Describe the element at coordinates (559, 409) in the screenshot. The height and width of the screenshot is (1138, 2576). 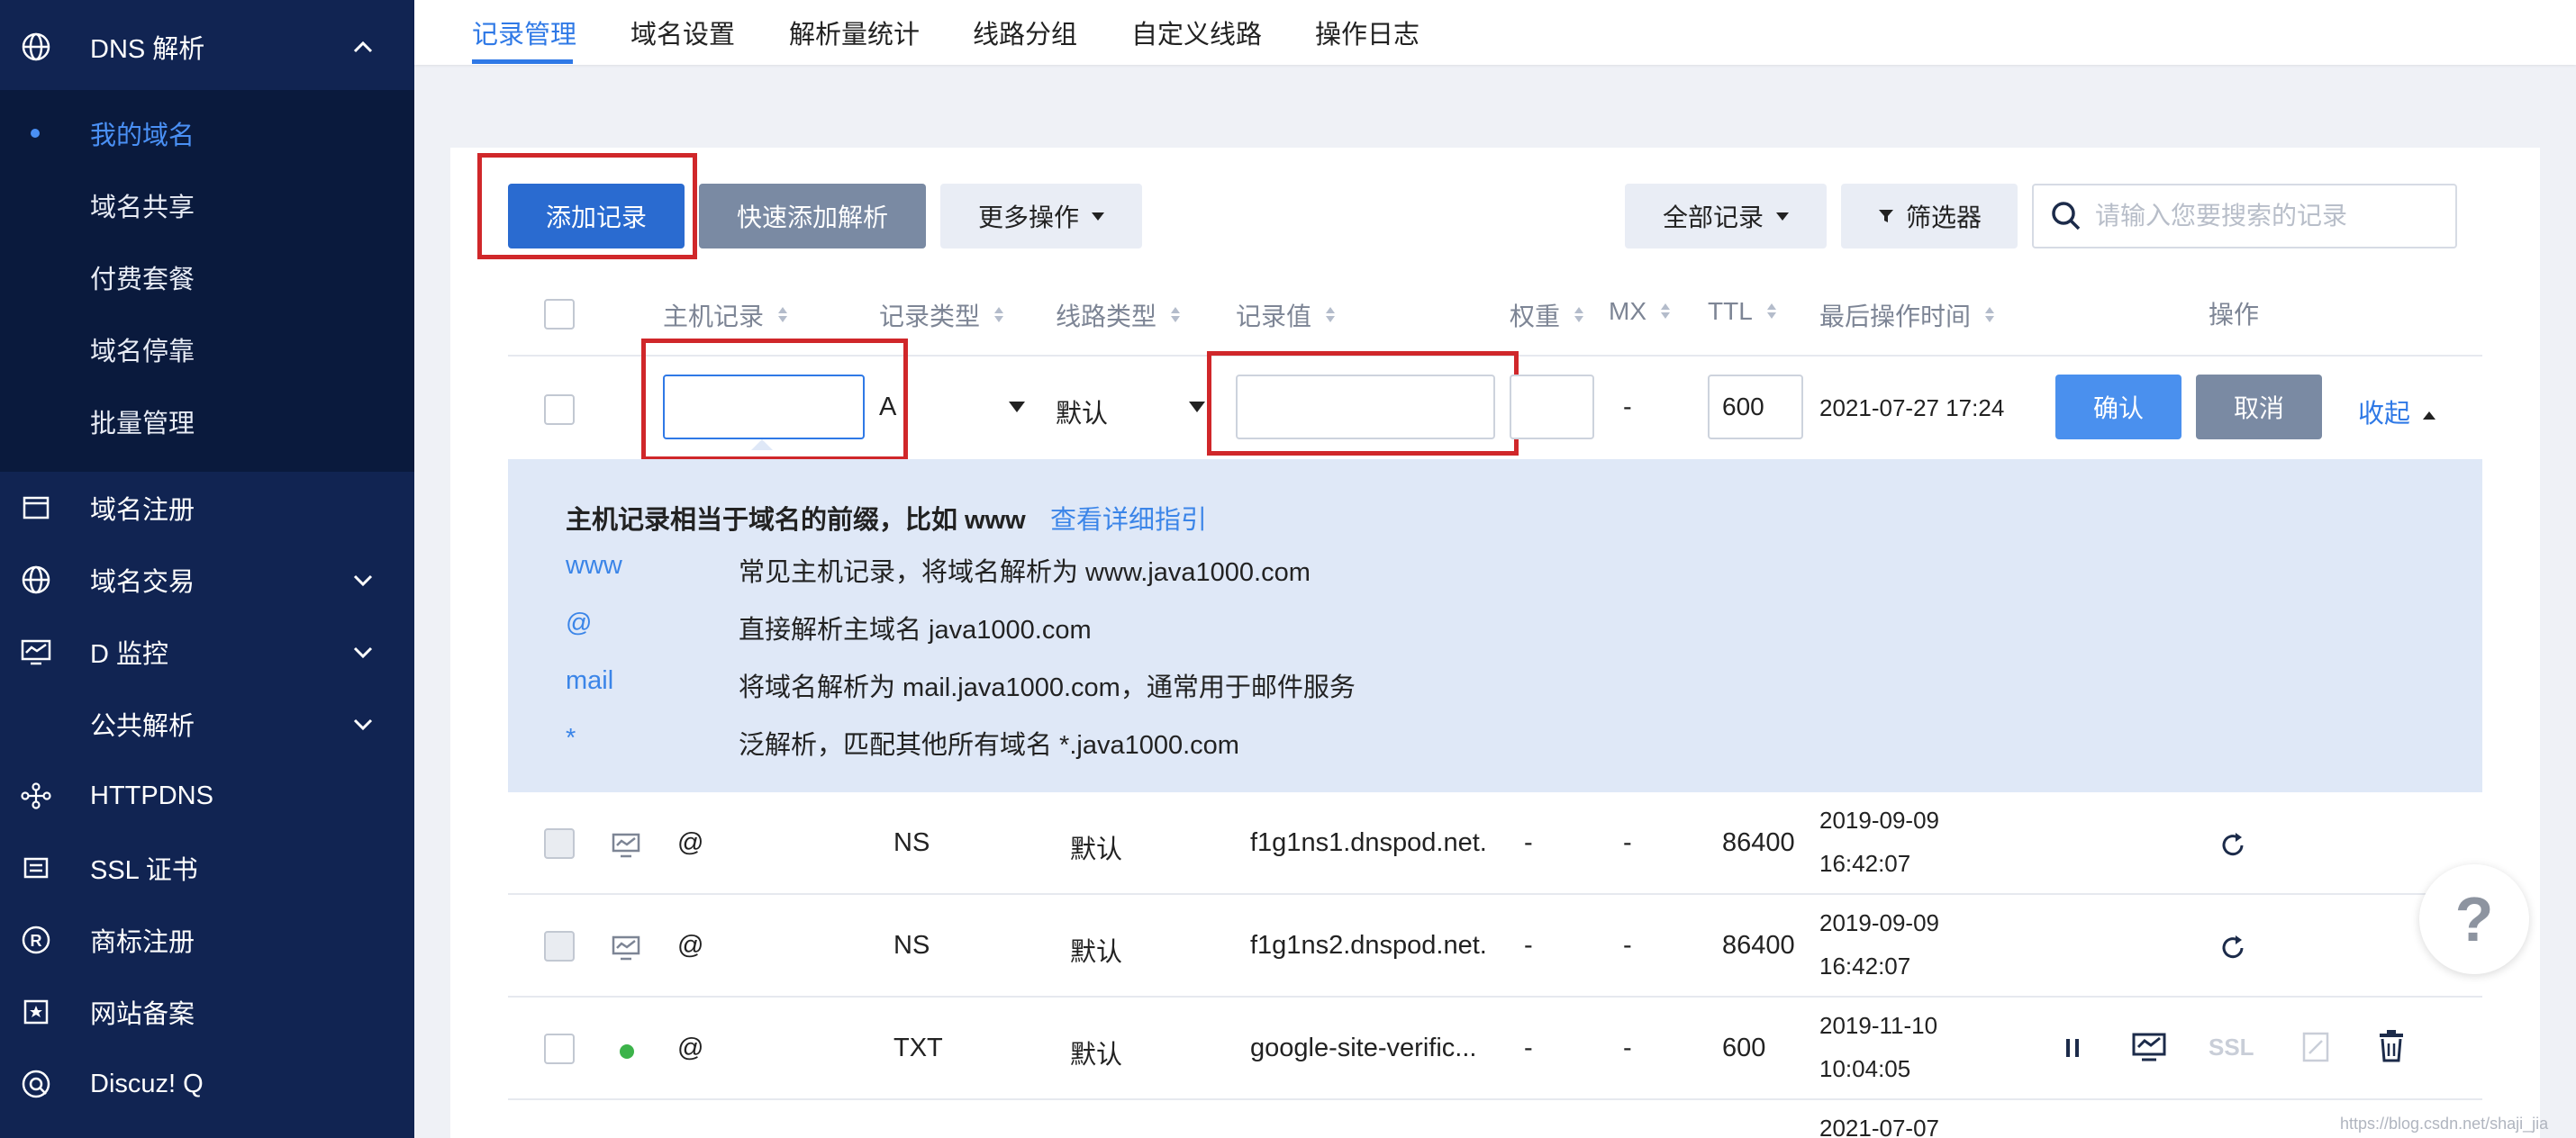
I see `edit-row-checkbox` at that location.